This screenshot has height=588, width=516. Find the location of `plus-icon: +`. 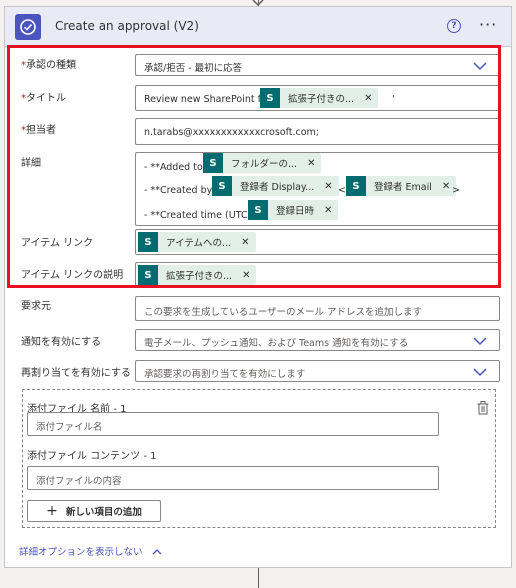

plus-icon: + is located at coordinates (52, 511).